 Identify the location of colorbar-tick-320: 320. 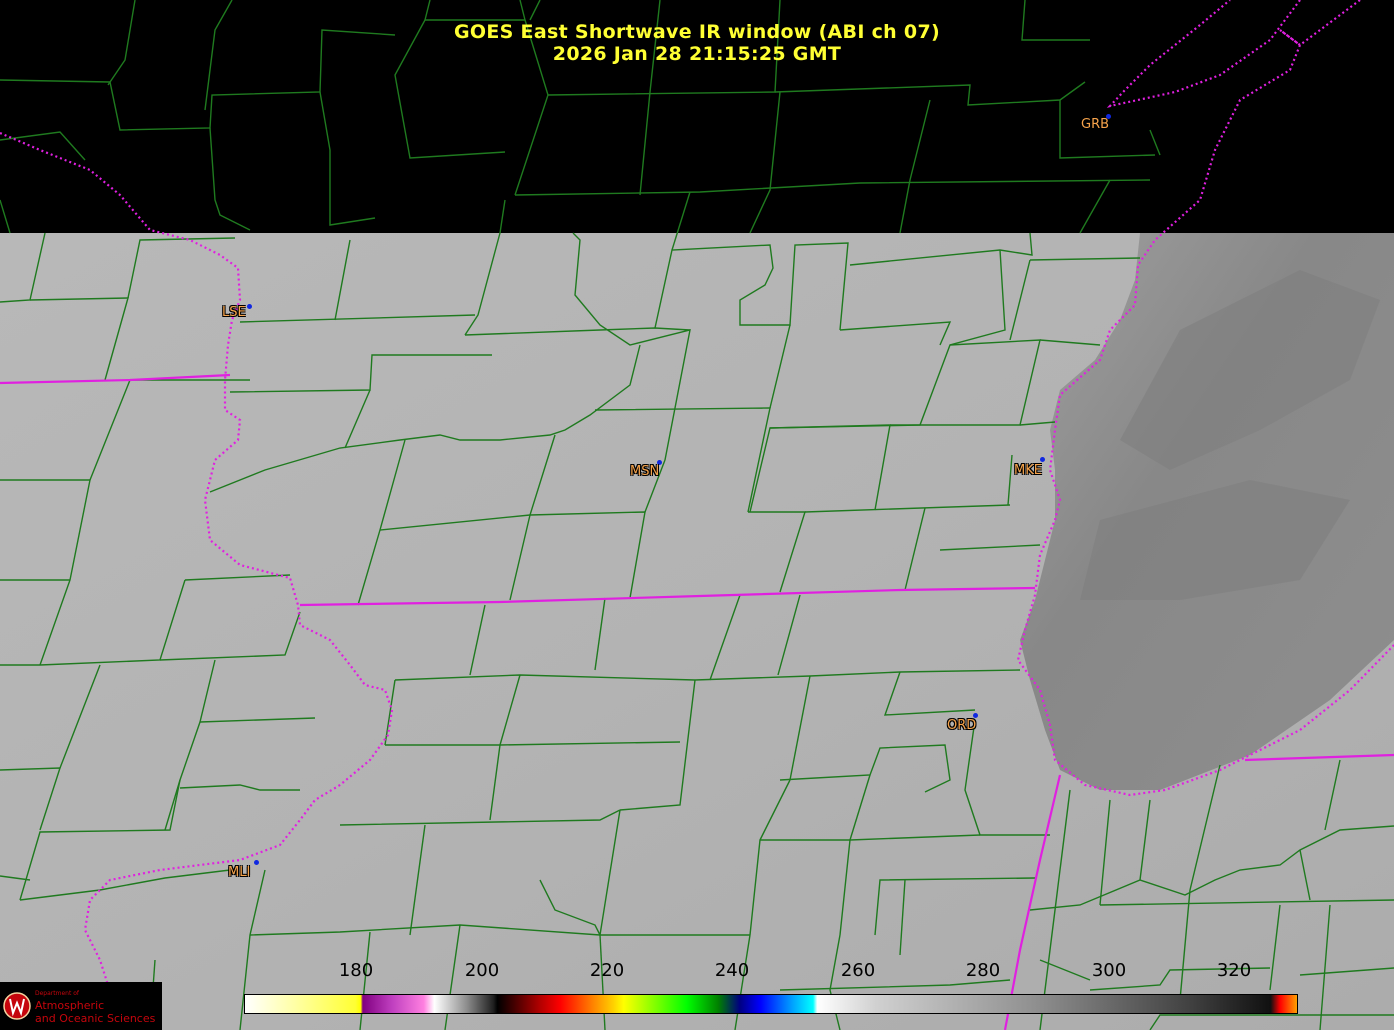
(1234, 970).